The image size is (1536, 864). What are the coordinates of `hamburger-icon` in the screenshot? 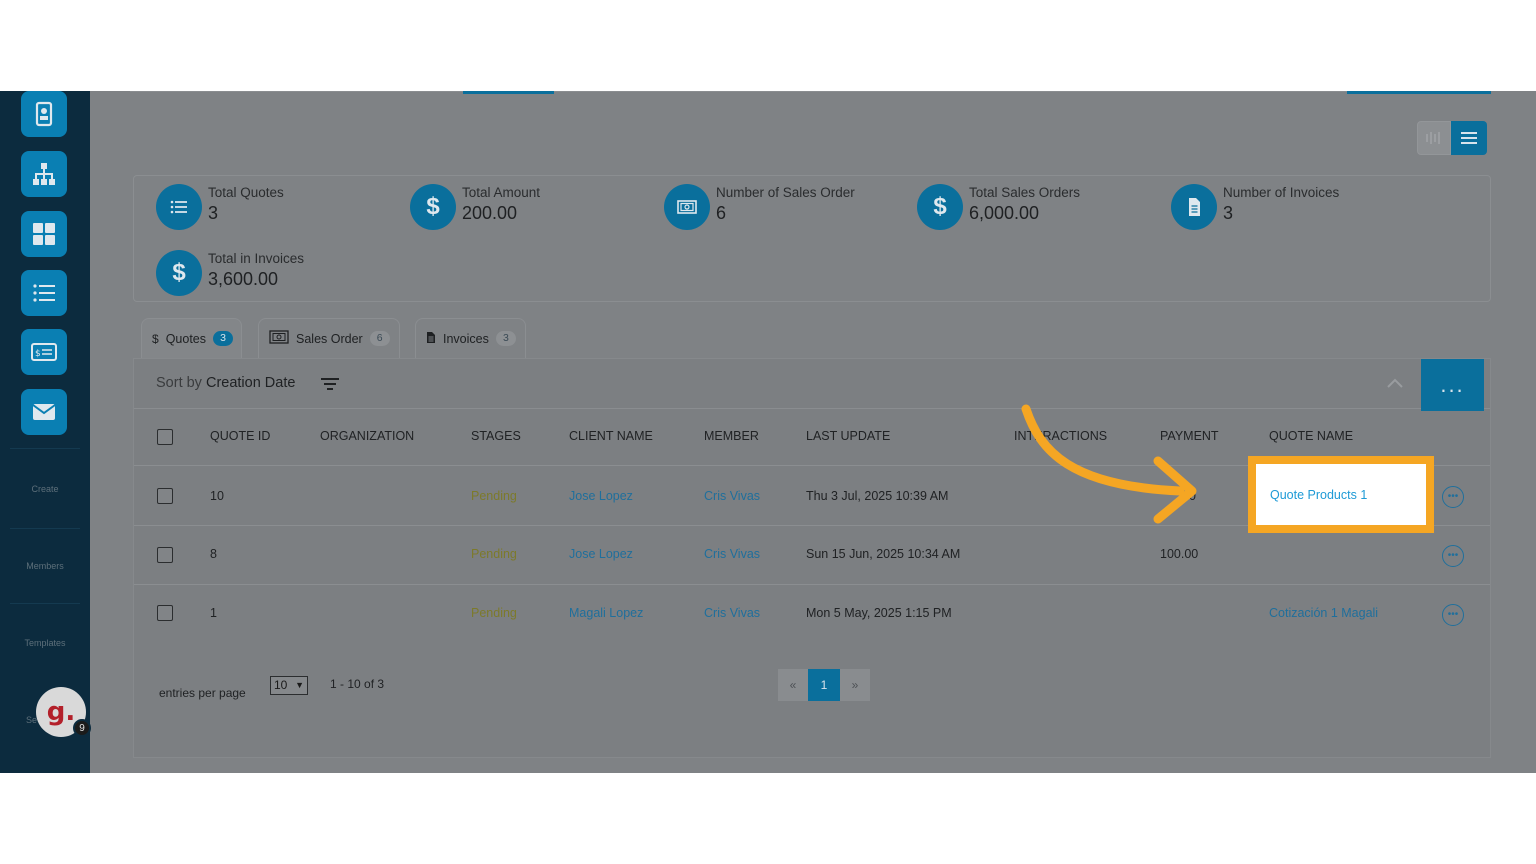 It's located at (1469, 138).